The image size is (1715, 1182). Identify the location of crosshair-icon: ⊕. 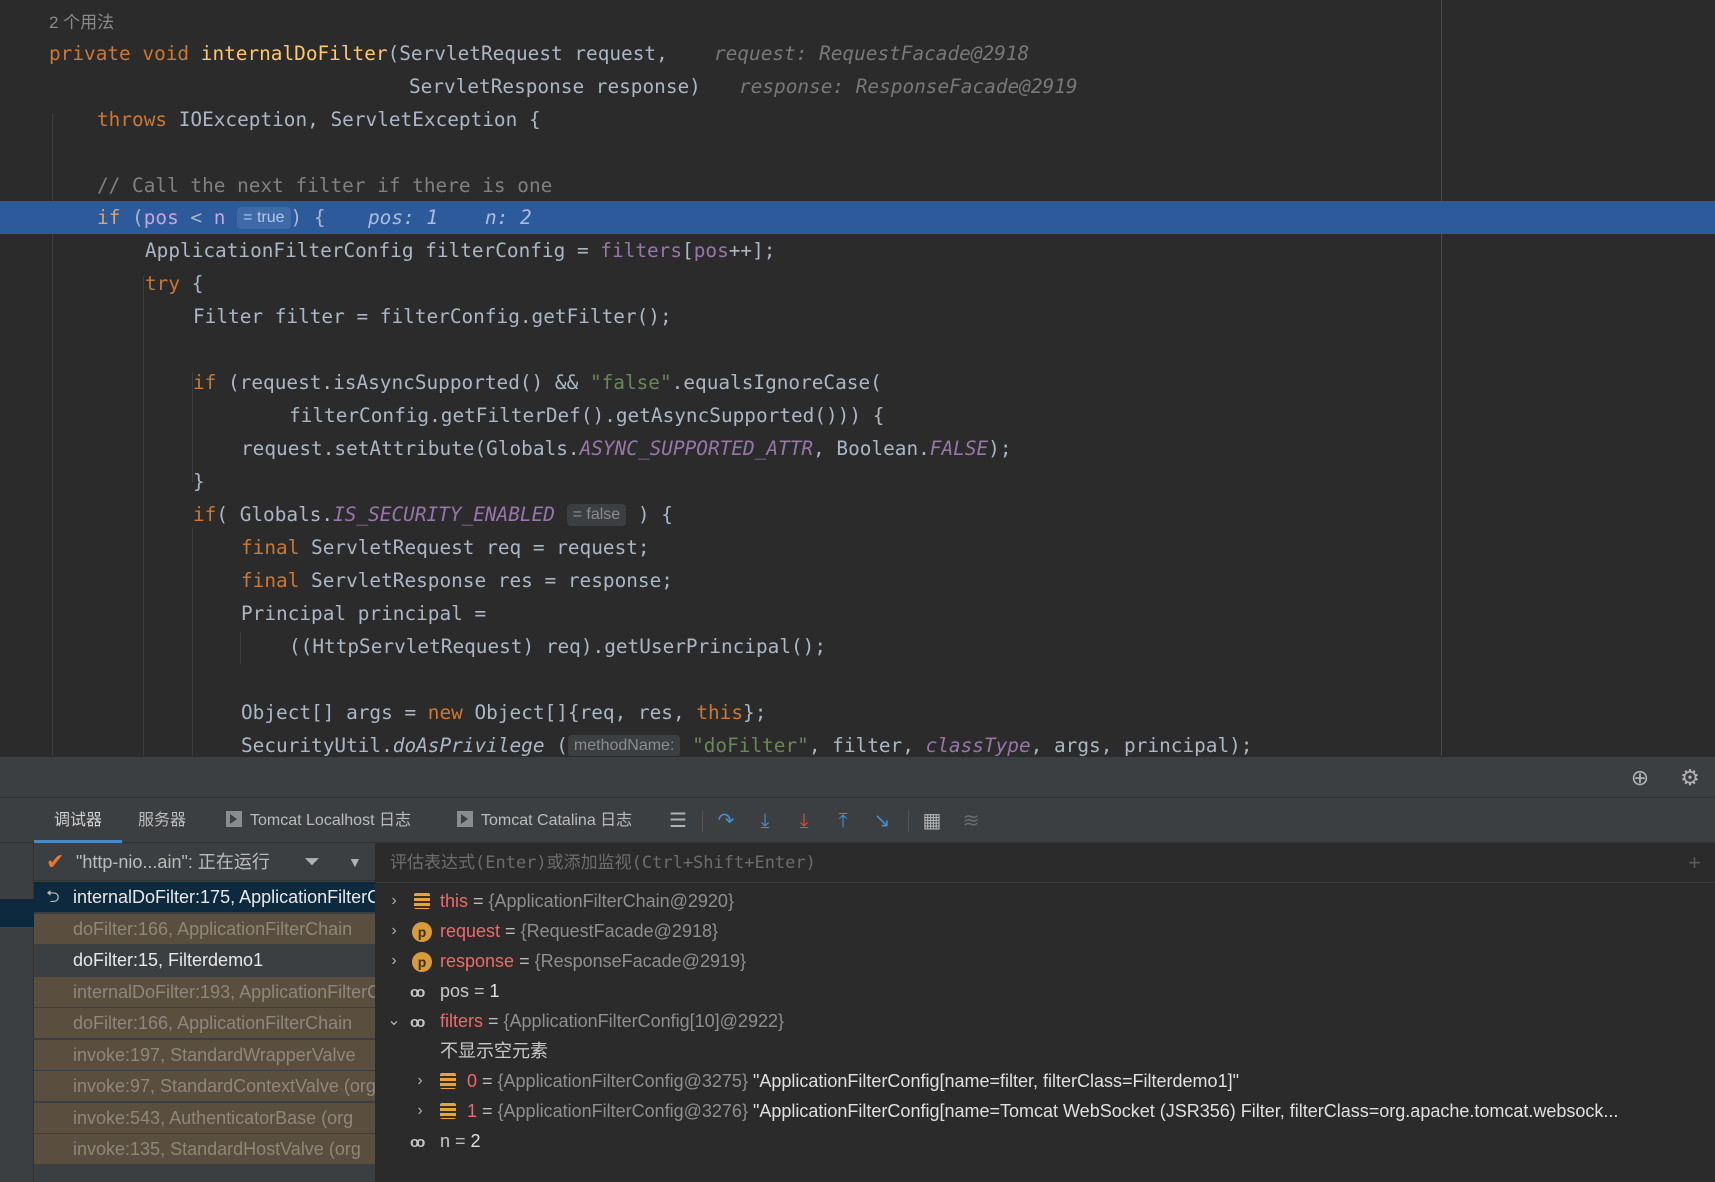
(1640, 778).